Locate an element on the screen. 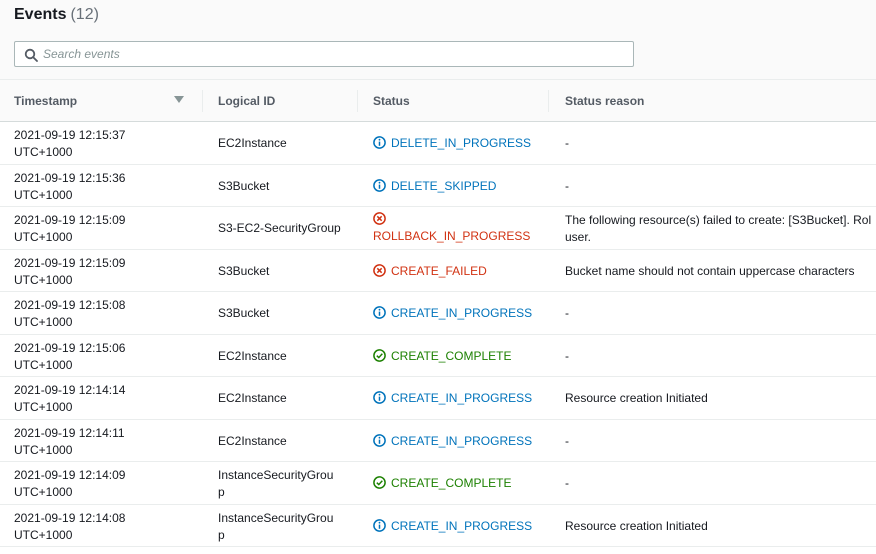 This screenshot has height=554, width=876. page-title: Events (12) is located at coordinates (56, 15).